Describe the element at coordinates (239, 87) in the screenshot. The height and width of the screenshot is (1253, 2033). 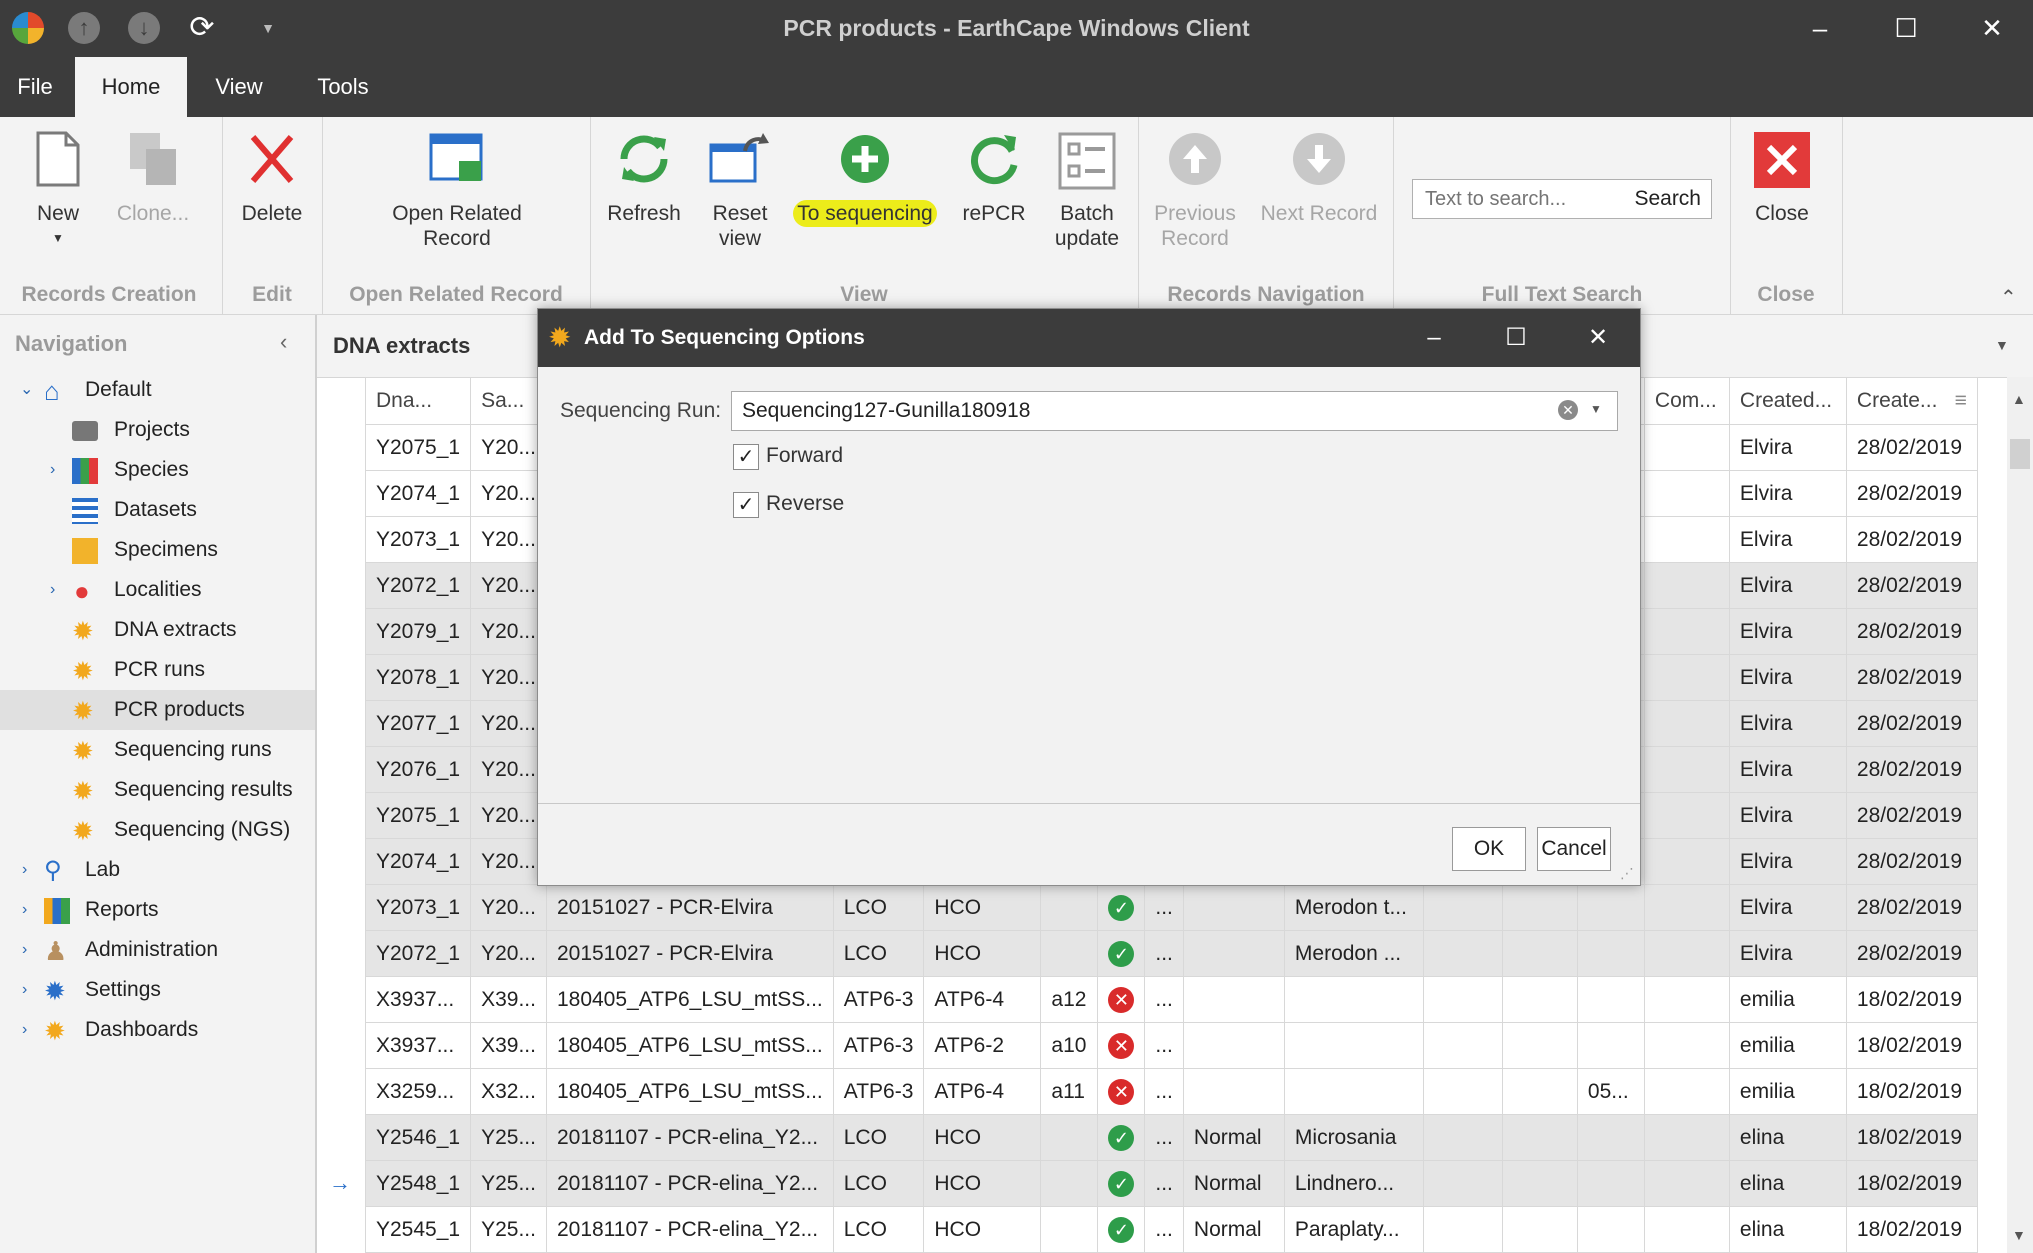
I see `tab-view: View` at that location.